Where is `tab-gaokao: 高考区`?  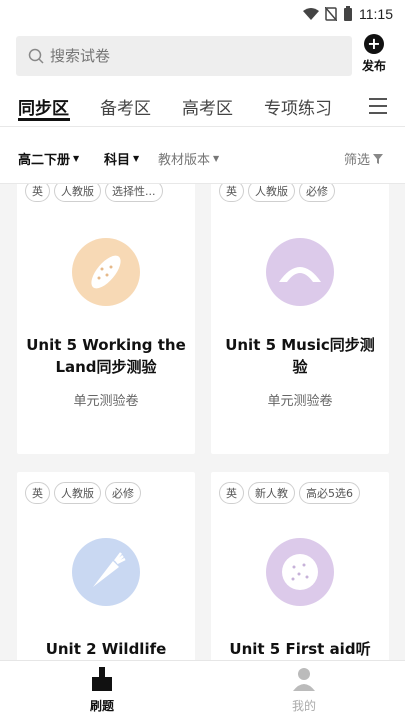
tab-gaokao: 高考区 is located at coordinates (207, 106).